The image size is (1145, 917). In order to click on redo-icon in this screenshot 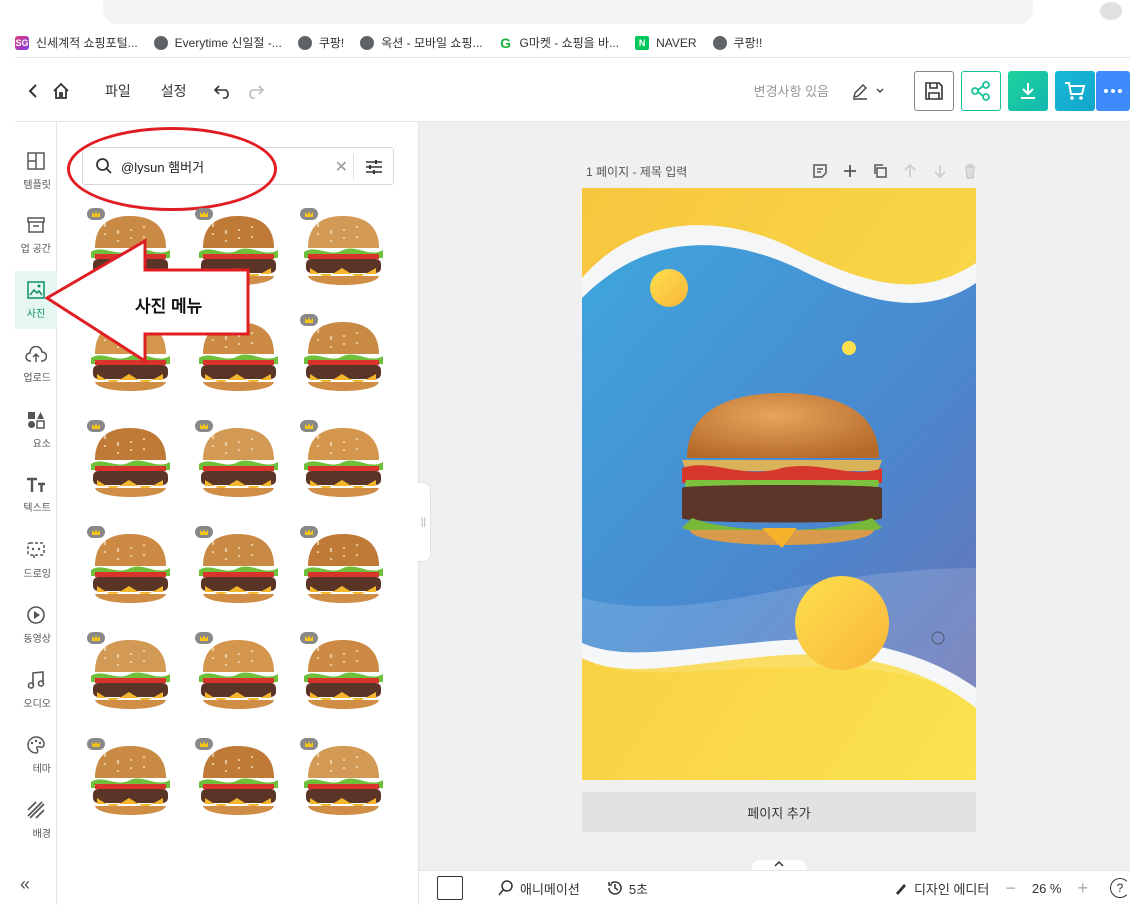, I will do `click(255, 91)`.